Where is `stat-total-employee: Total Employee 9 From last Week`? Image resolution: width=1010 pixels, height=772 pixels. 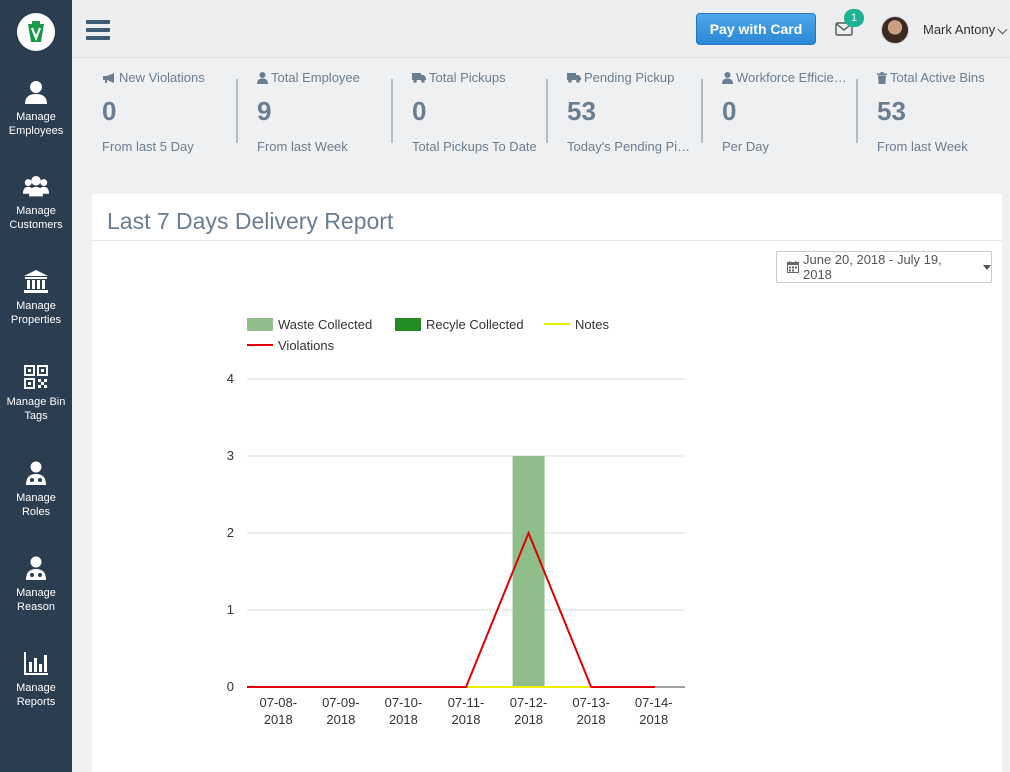
stat-total-employee: Total Employee 9 From last Week is located at coordinates (330, 112).